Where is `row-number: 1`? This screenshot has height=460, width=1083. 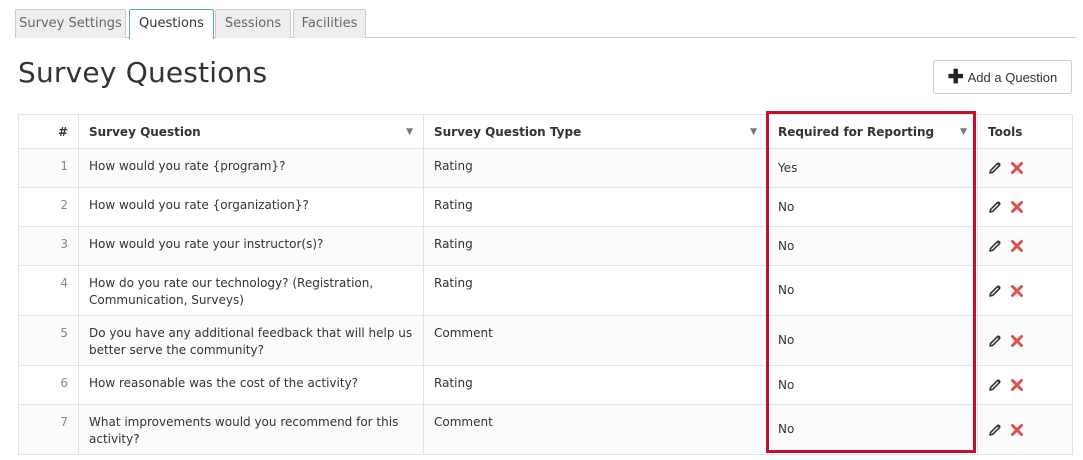
row-number: 1 is located at coordinates (48, 168).